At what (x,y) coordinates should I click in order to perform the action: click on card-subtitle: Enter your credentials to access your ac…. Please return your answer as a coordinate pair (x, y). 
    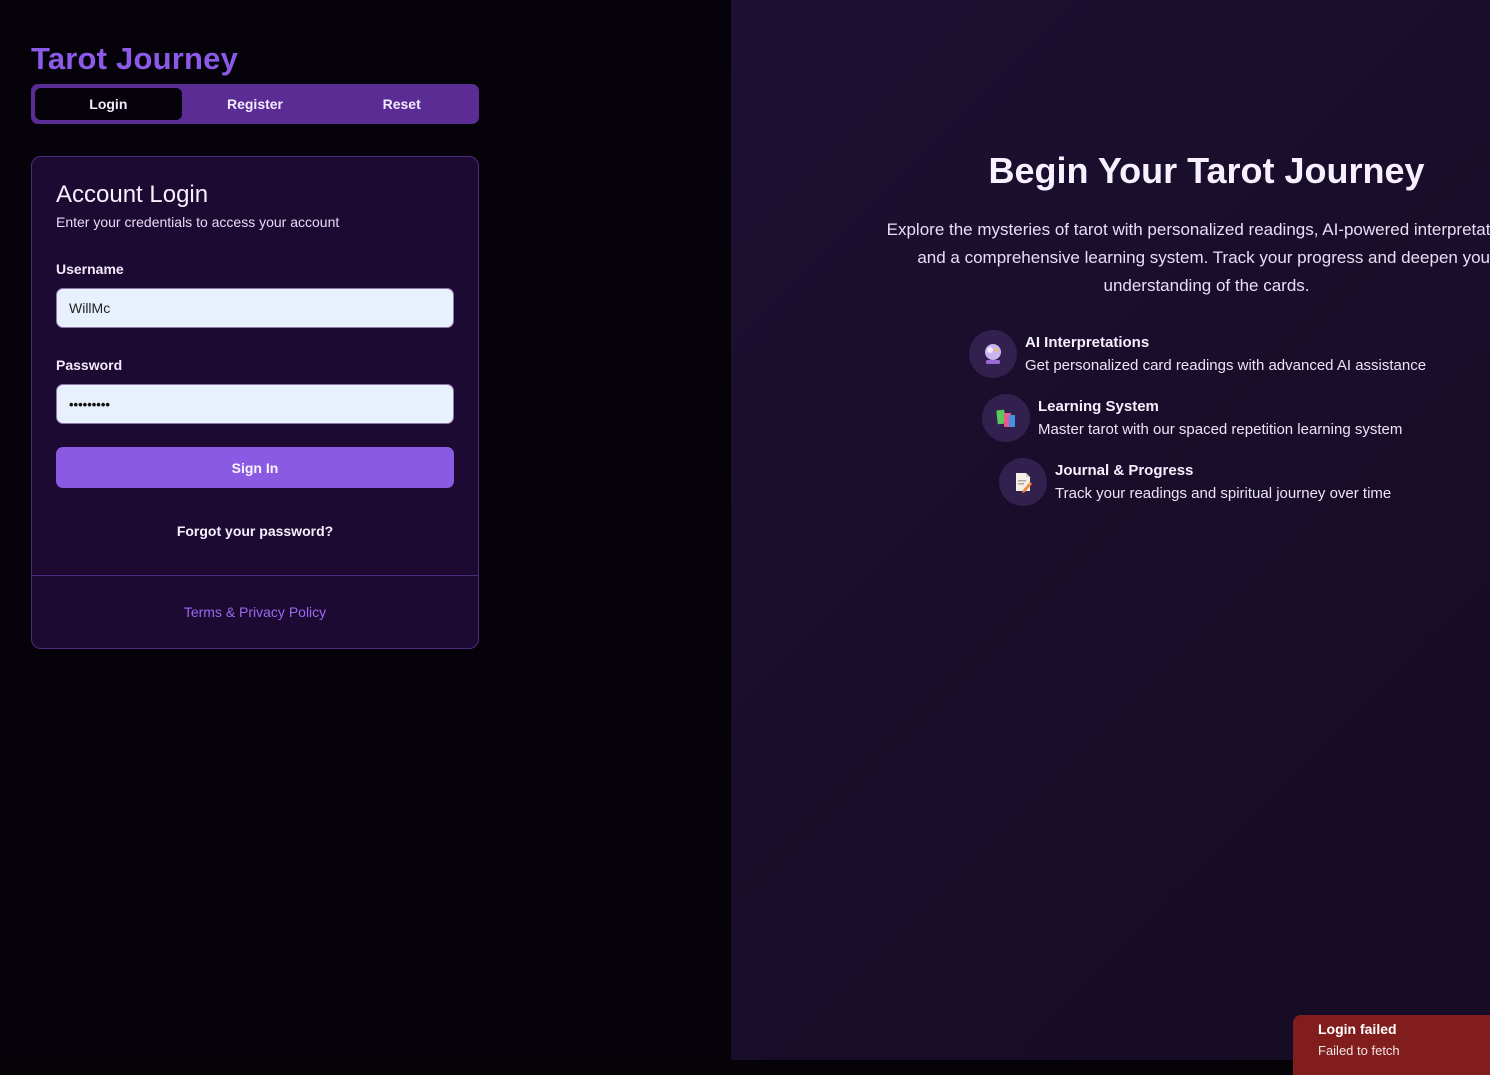
    Looking at the image, I should click on (198, 222).